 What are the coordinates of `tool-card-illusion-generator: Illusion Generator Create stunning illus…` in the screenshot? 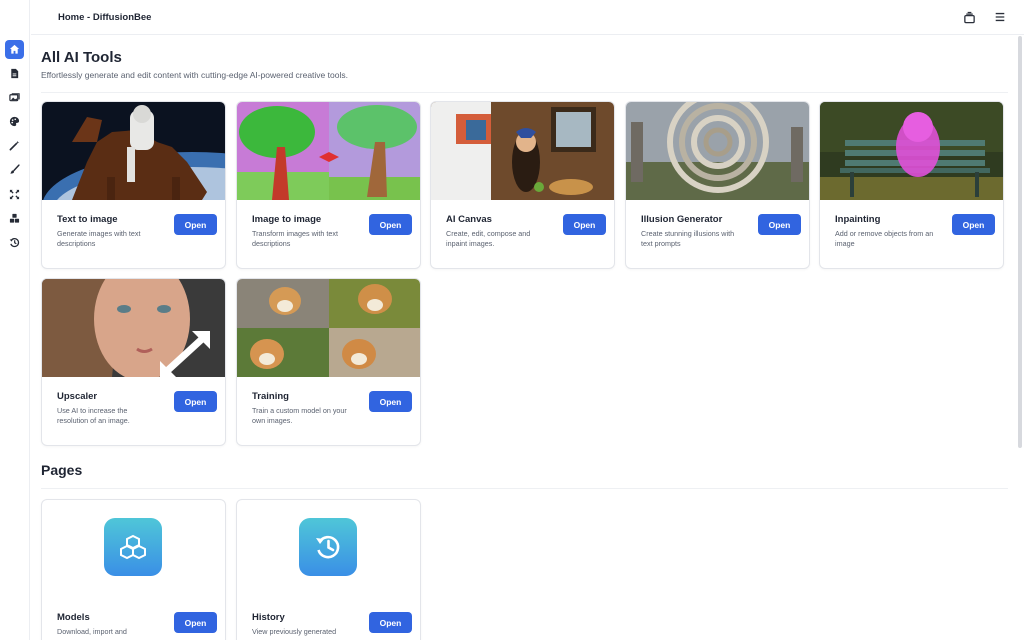 It's located at (717, 185).